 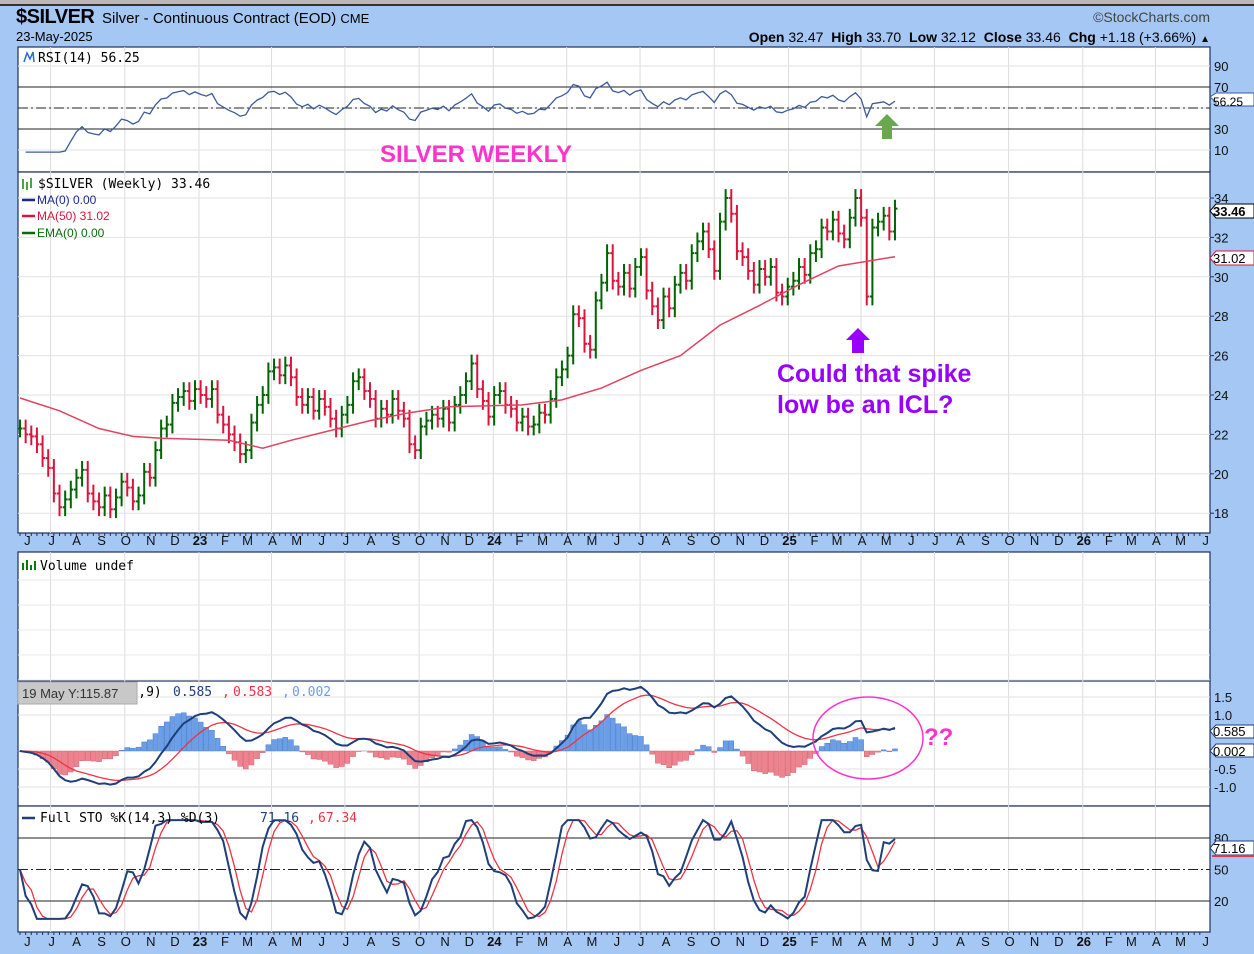 What do you see at coordinates (192, 692) in the screenshot?
I see `macd-value: 0.585` at bounding box center [192, 692].